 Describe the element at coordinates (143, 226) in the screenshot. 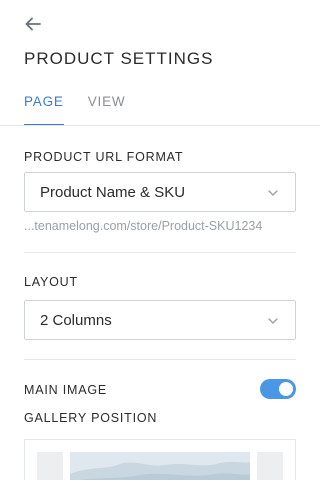

I see `url-preview: ...tenamelong.com/store/Product-SKU1234` at that location.